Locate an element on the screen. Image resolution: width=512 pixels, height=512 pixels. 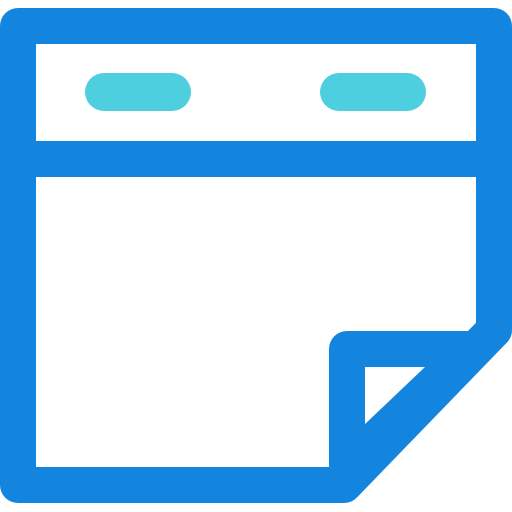
binding-right is located at coordinates (373, 92).